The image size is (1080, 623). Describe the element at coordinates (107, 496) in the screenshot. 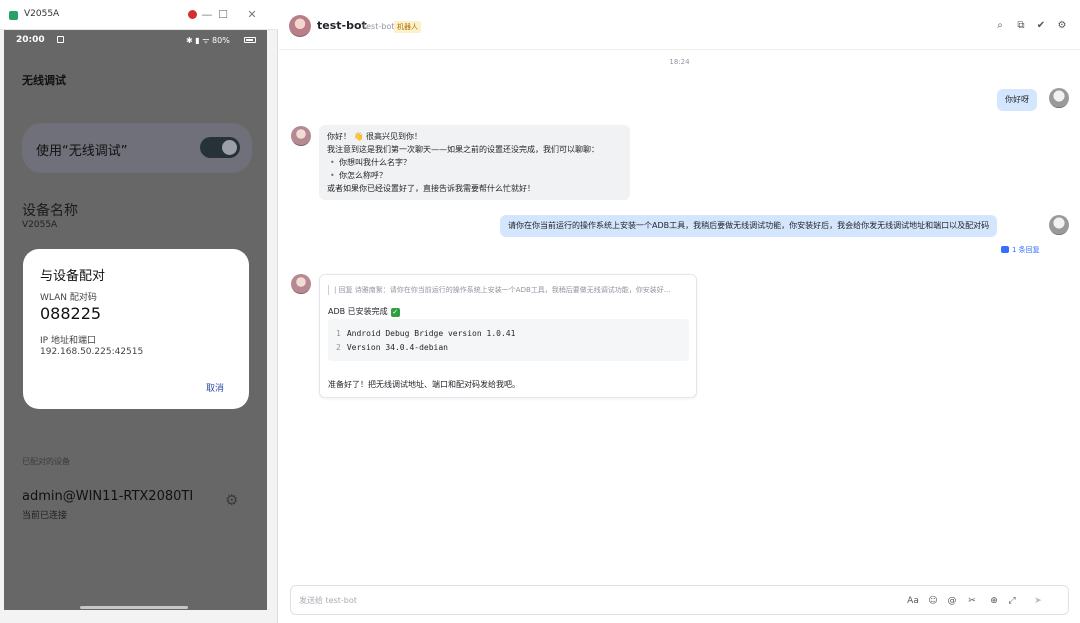

I see `paired-device-name: admin@WIN11-RTX2080TI` at that location.